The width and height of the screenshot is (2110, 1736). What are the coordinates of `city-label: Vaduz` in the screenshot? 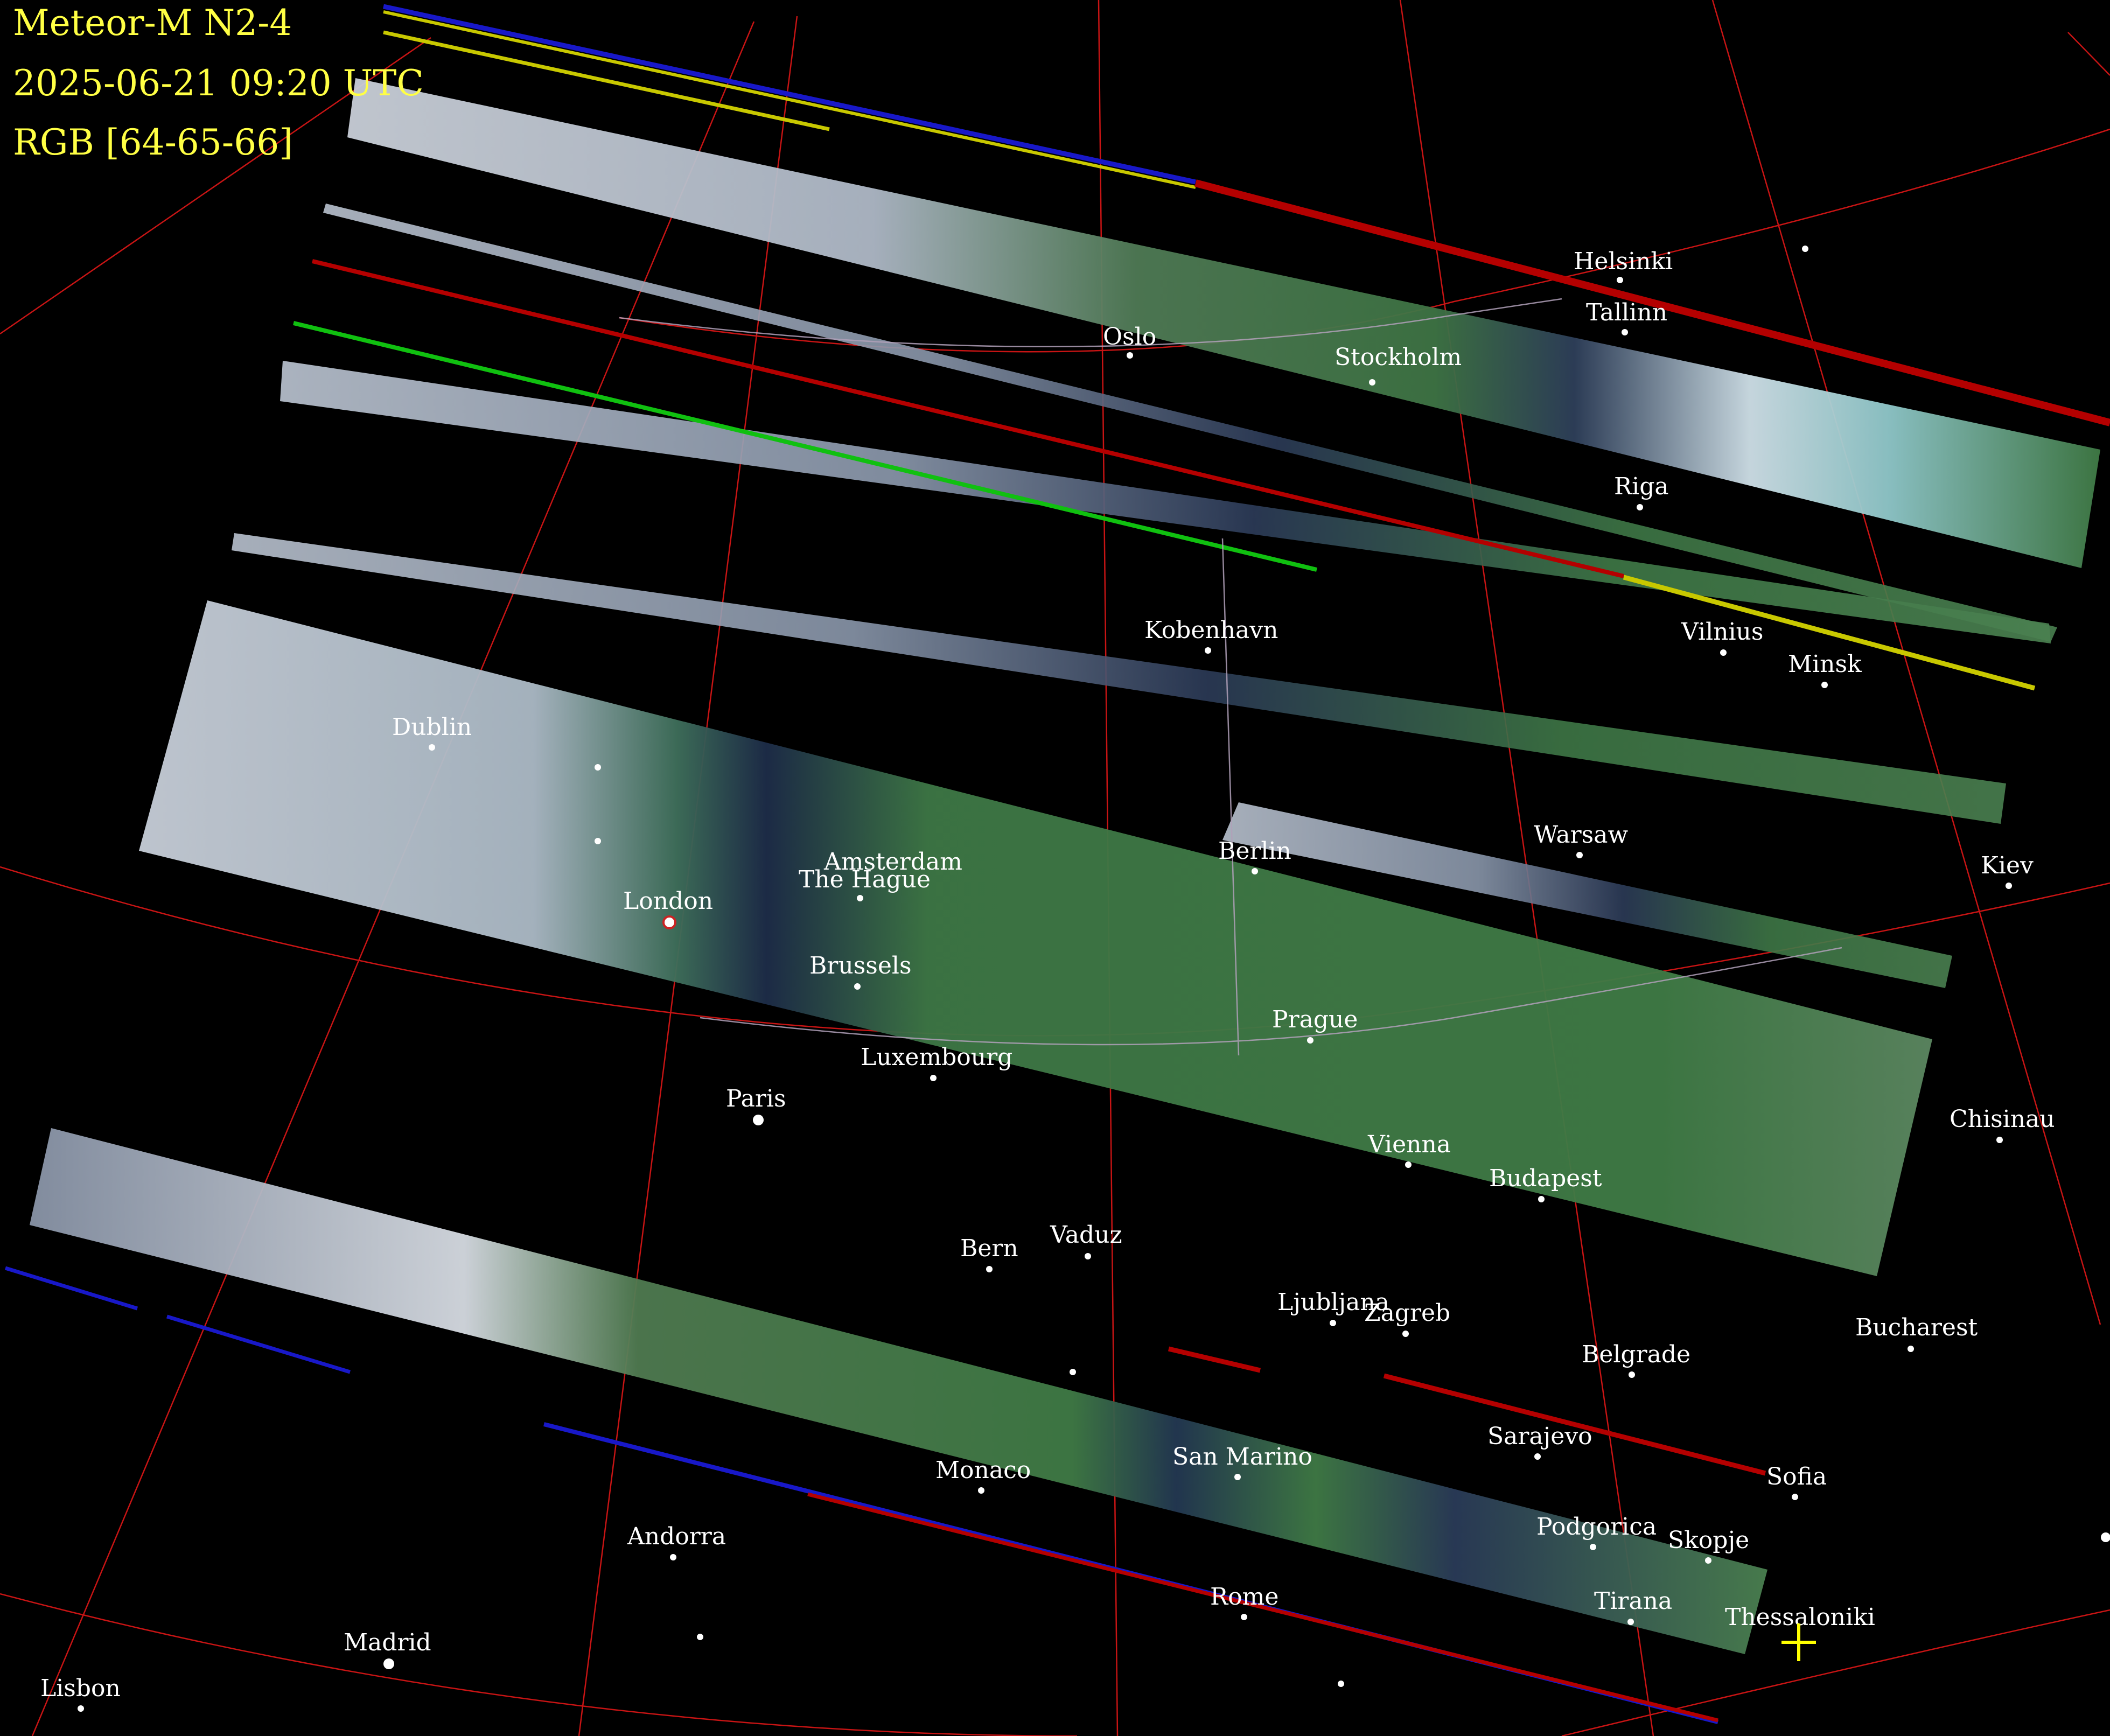 It's located at (1086, 1235).